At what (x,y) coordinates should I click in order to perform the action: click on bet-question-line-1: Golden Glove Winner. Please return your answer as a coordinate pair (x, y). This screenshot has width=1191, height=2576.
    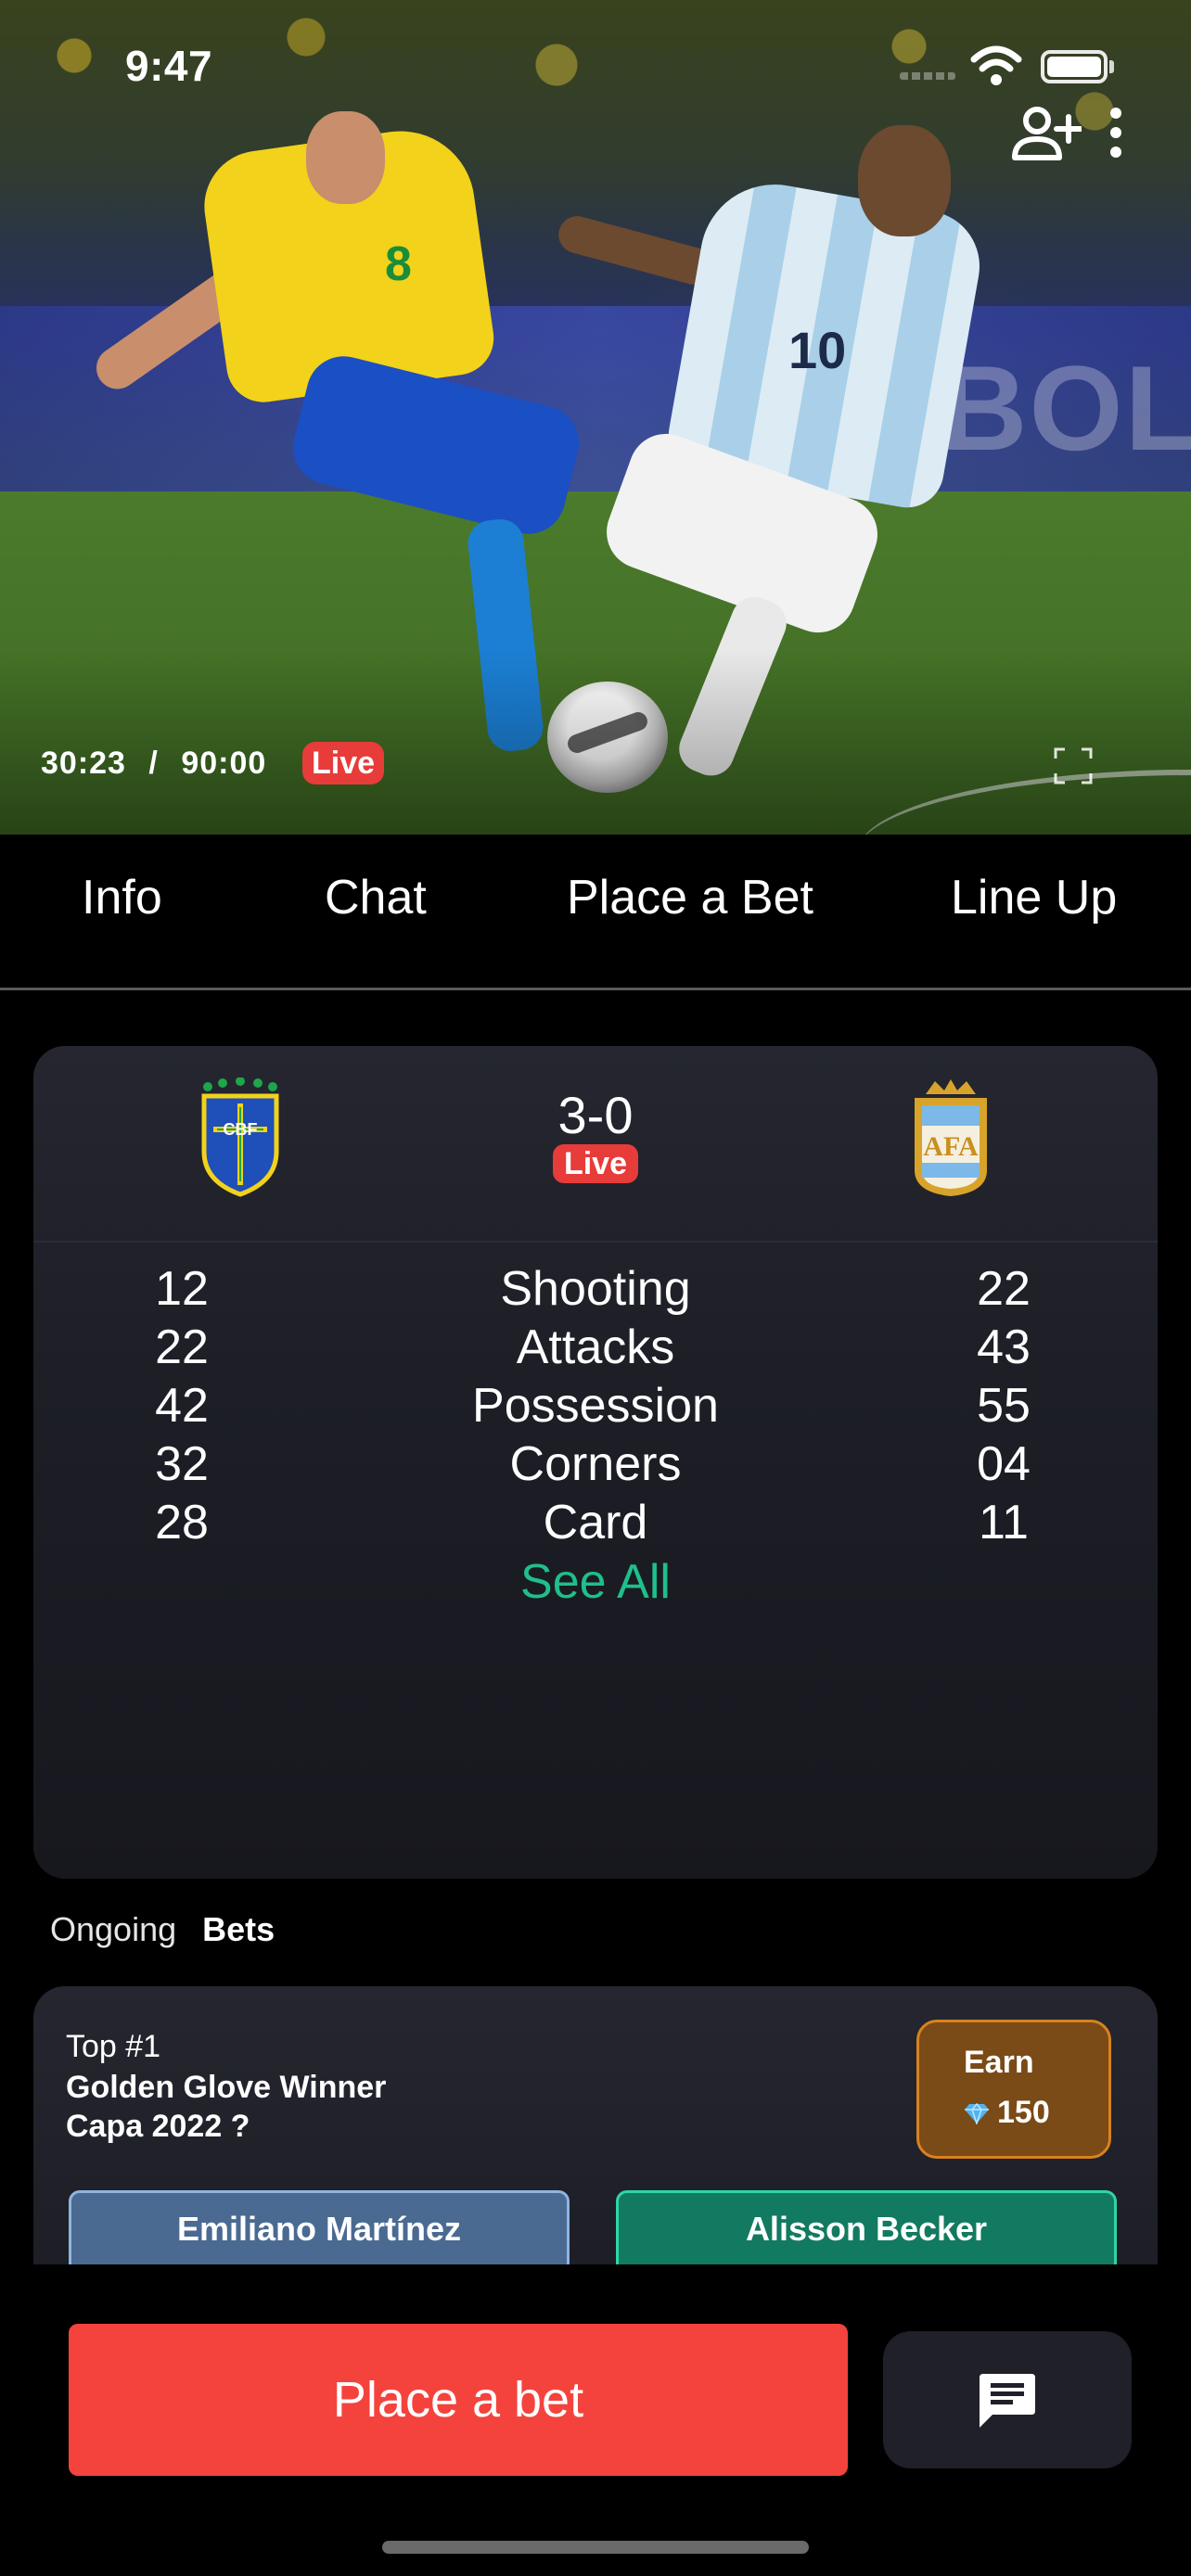
    Looking at the image, I should click on (226, 2087).